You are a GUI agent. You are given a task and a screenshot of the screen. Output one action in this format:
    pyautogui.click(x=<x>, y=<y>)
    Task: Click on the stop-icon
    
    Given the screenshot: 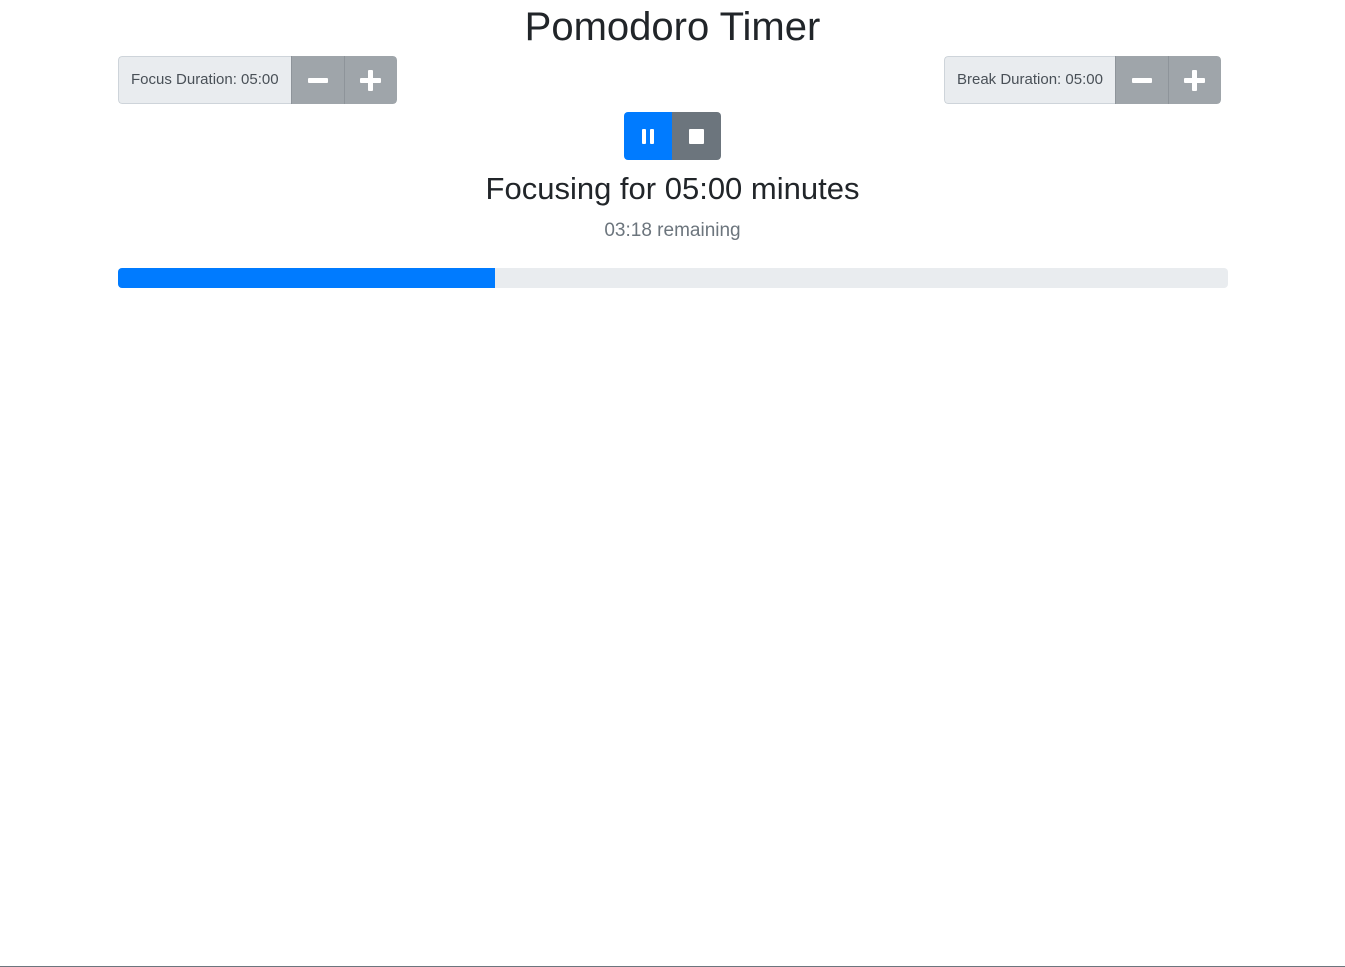 What is the action you would take?
    pyautogui.click(x=696, y=136)
    